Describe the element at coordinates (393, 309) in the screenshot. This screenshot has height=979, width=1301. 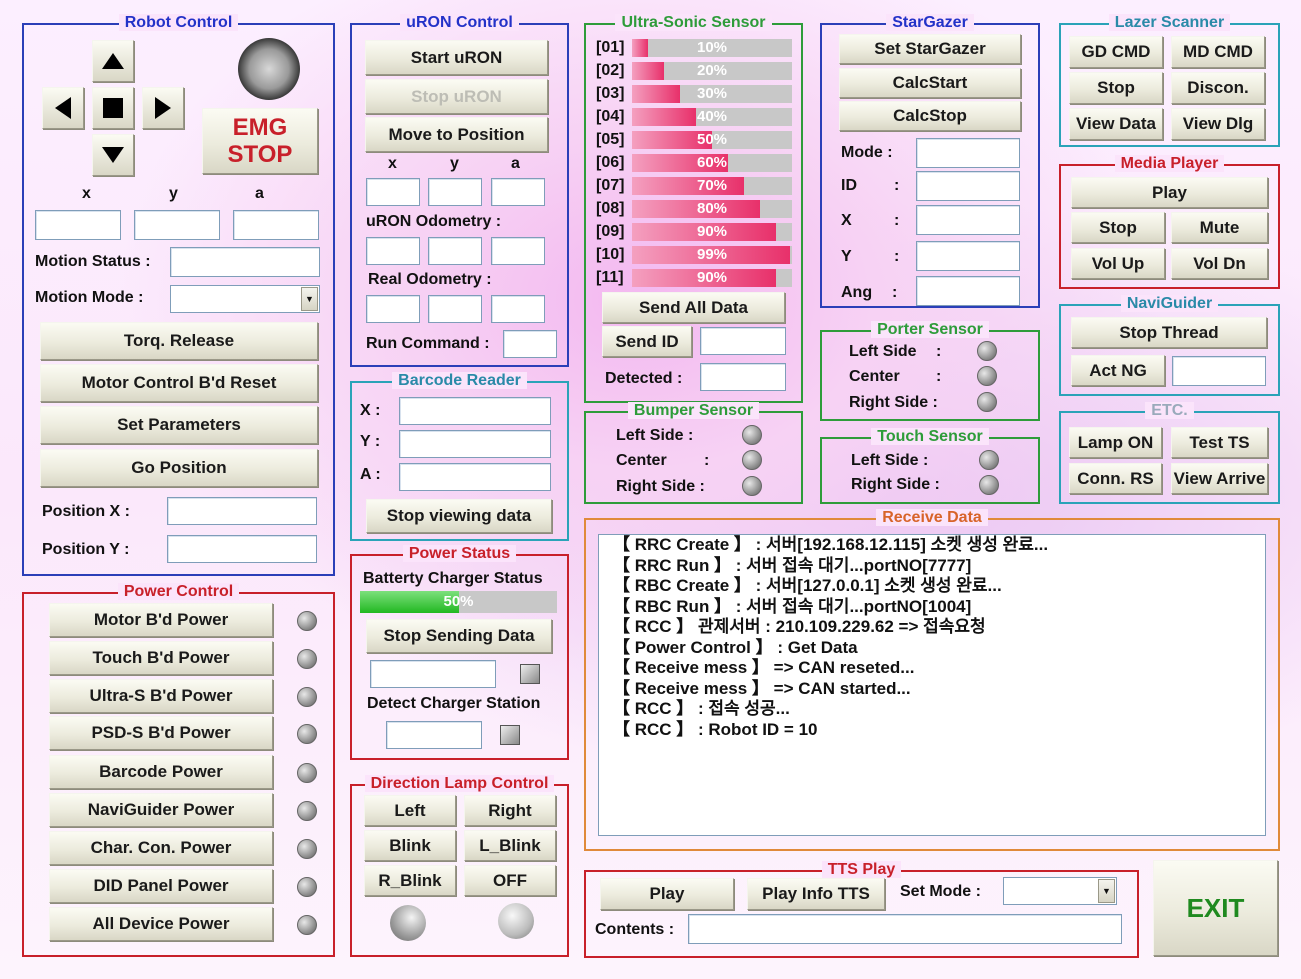
I see `real-odometry-x` at that location.